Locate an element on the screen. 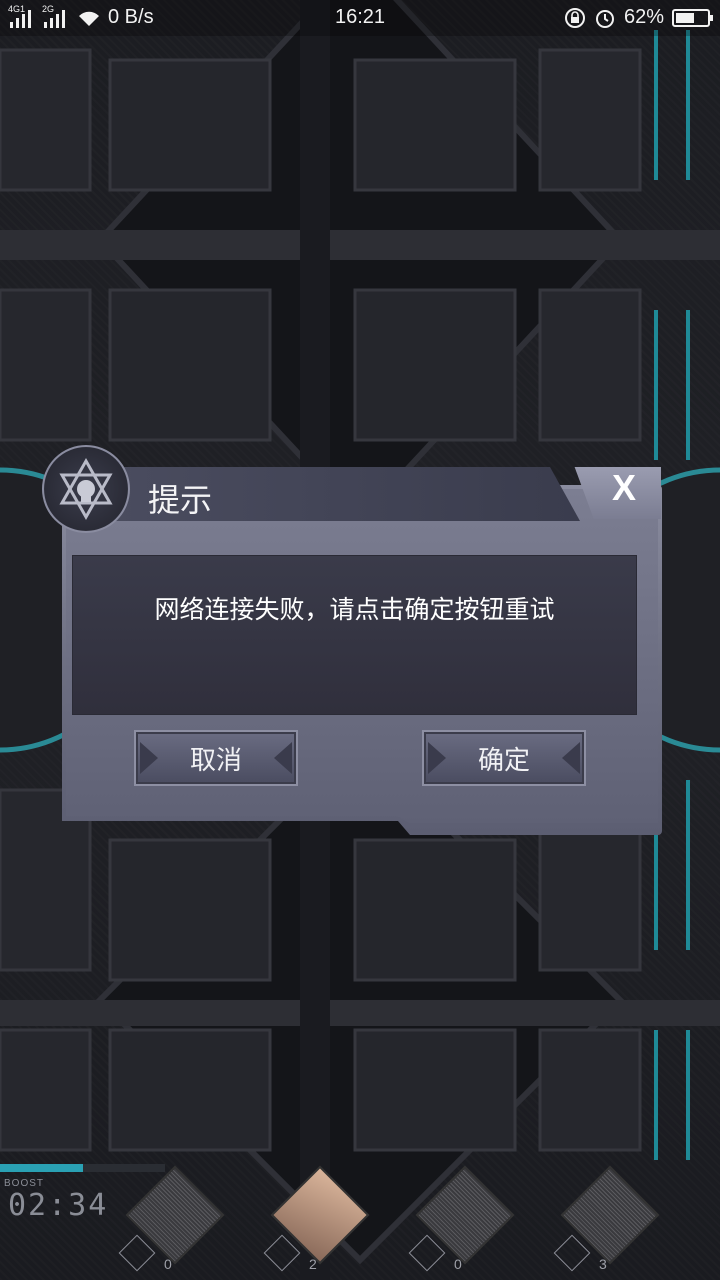  confirm-button-label: 确定 is located at coordinates (503, 760).